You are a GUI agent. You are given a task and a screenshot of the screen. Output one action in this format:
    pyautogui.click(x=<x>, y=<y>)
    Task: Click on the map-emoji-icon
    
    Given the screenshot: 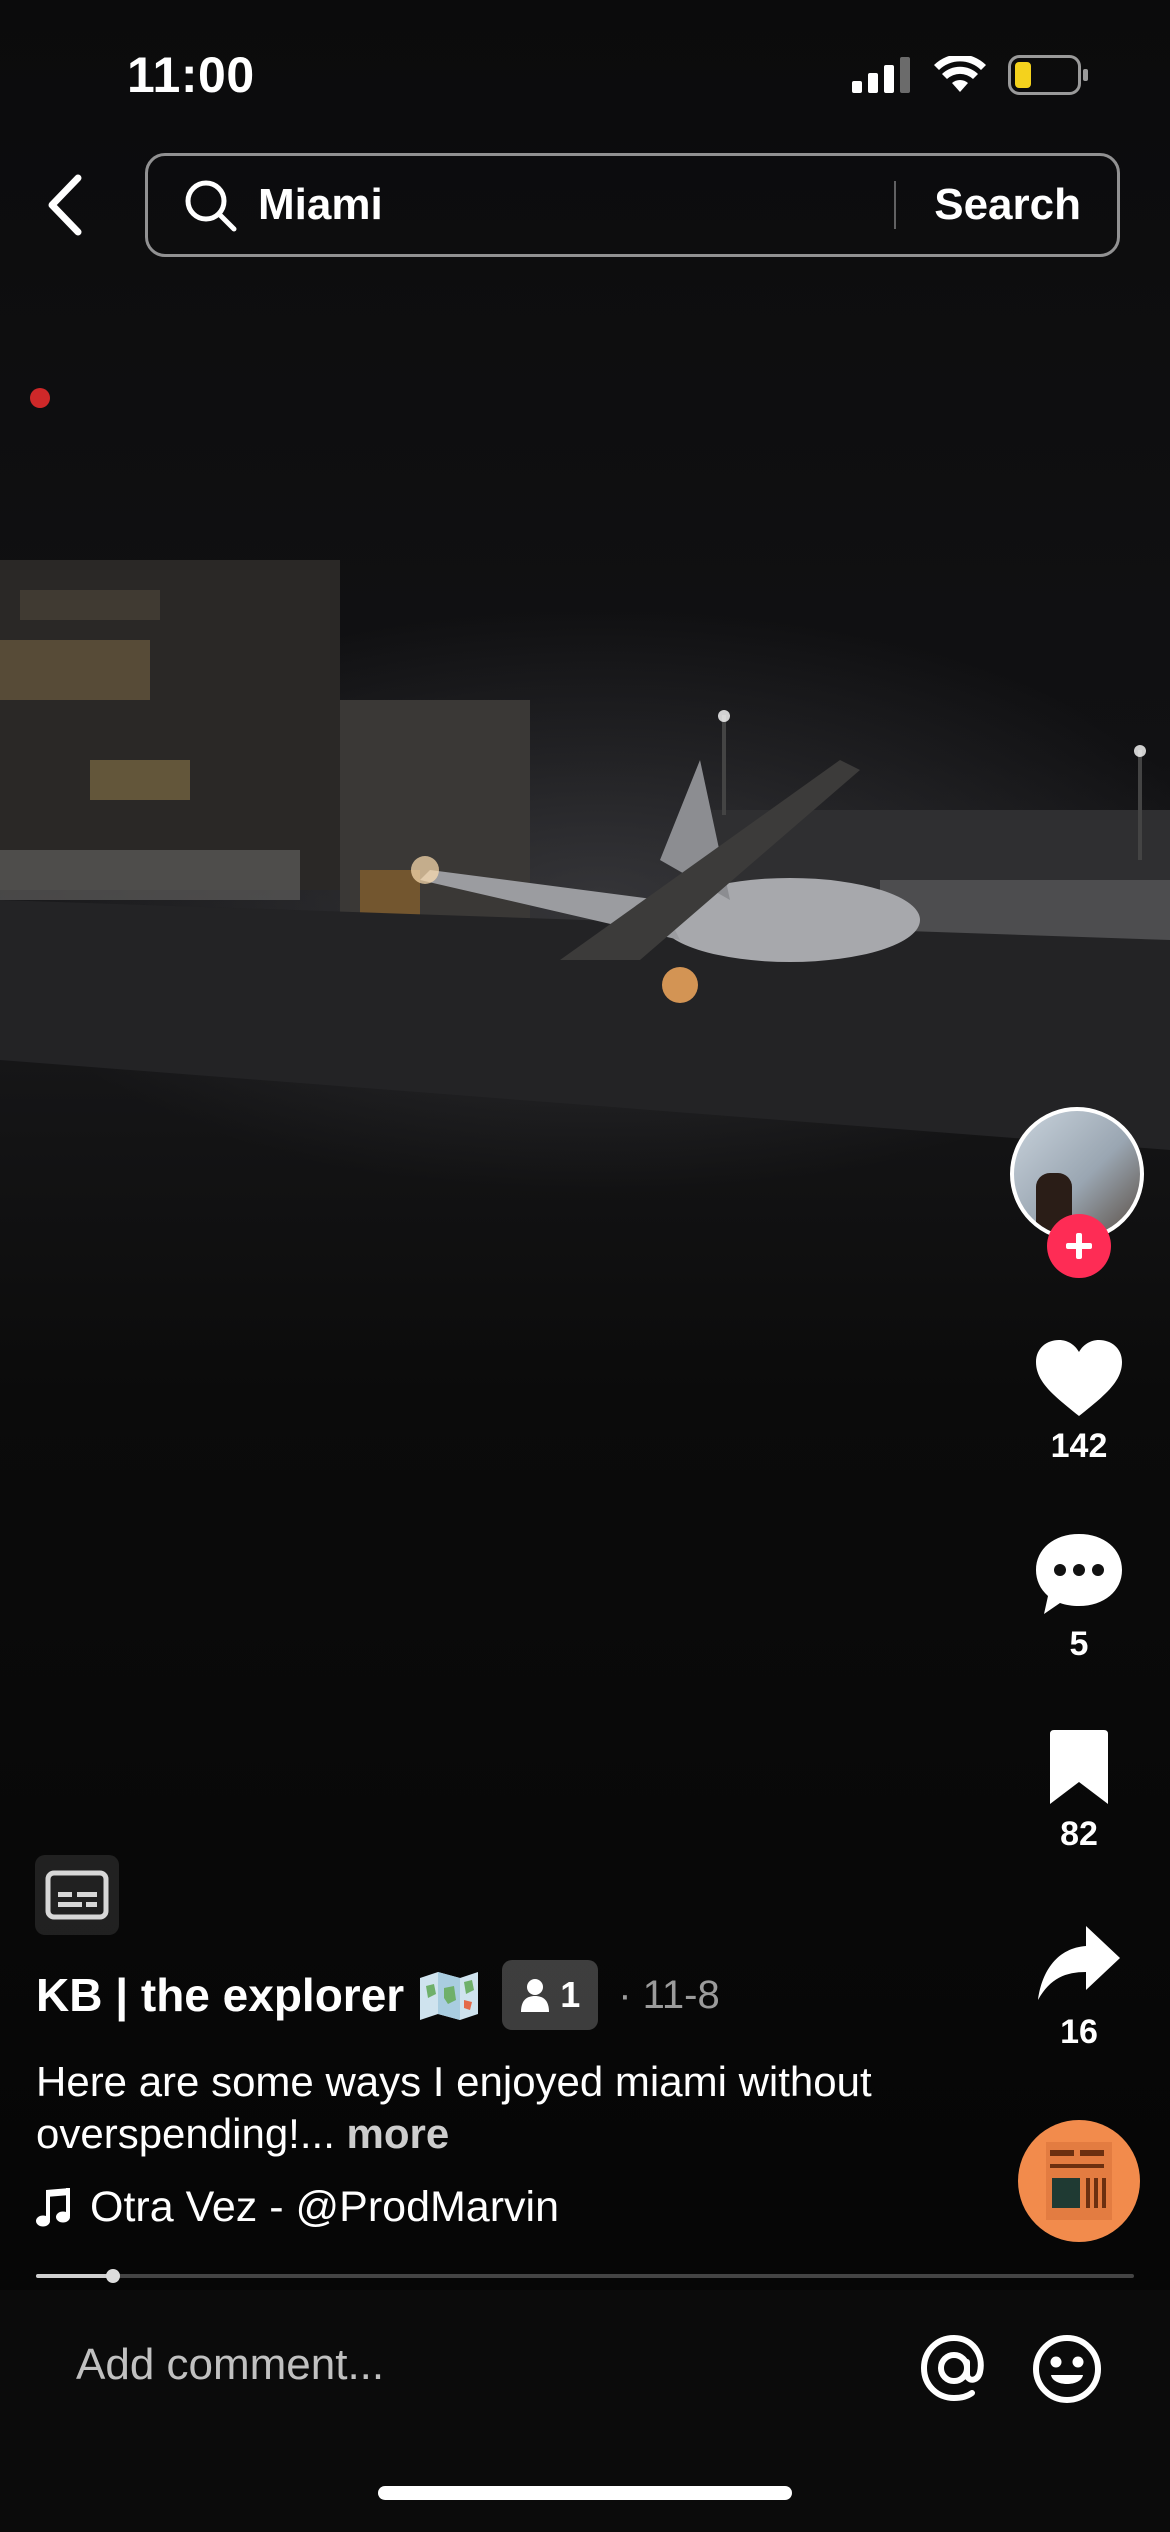 What is the action you would take?
    pyautogui.click(x=449, y=1996)
    